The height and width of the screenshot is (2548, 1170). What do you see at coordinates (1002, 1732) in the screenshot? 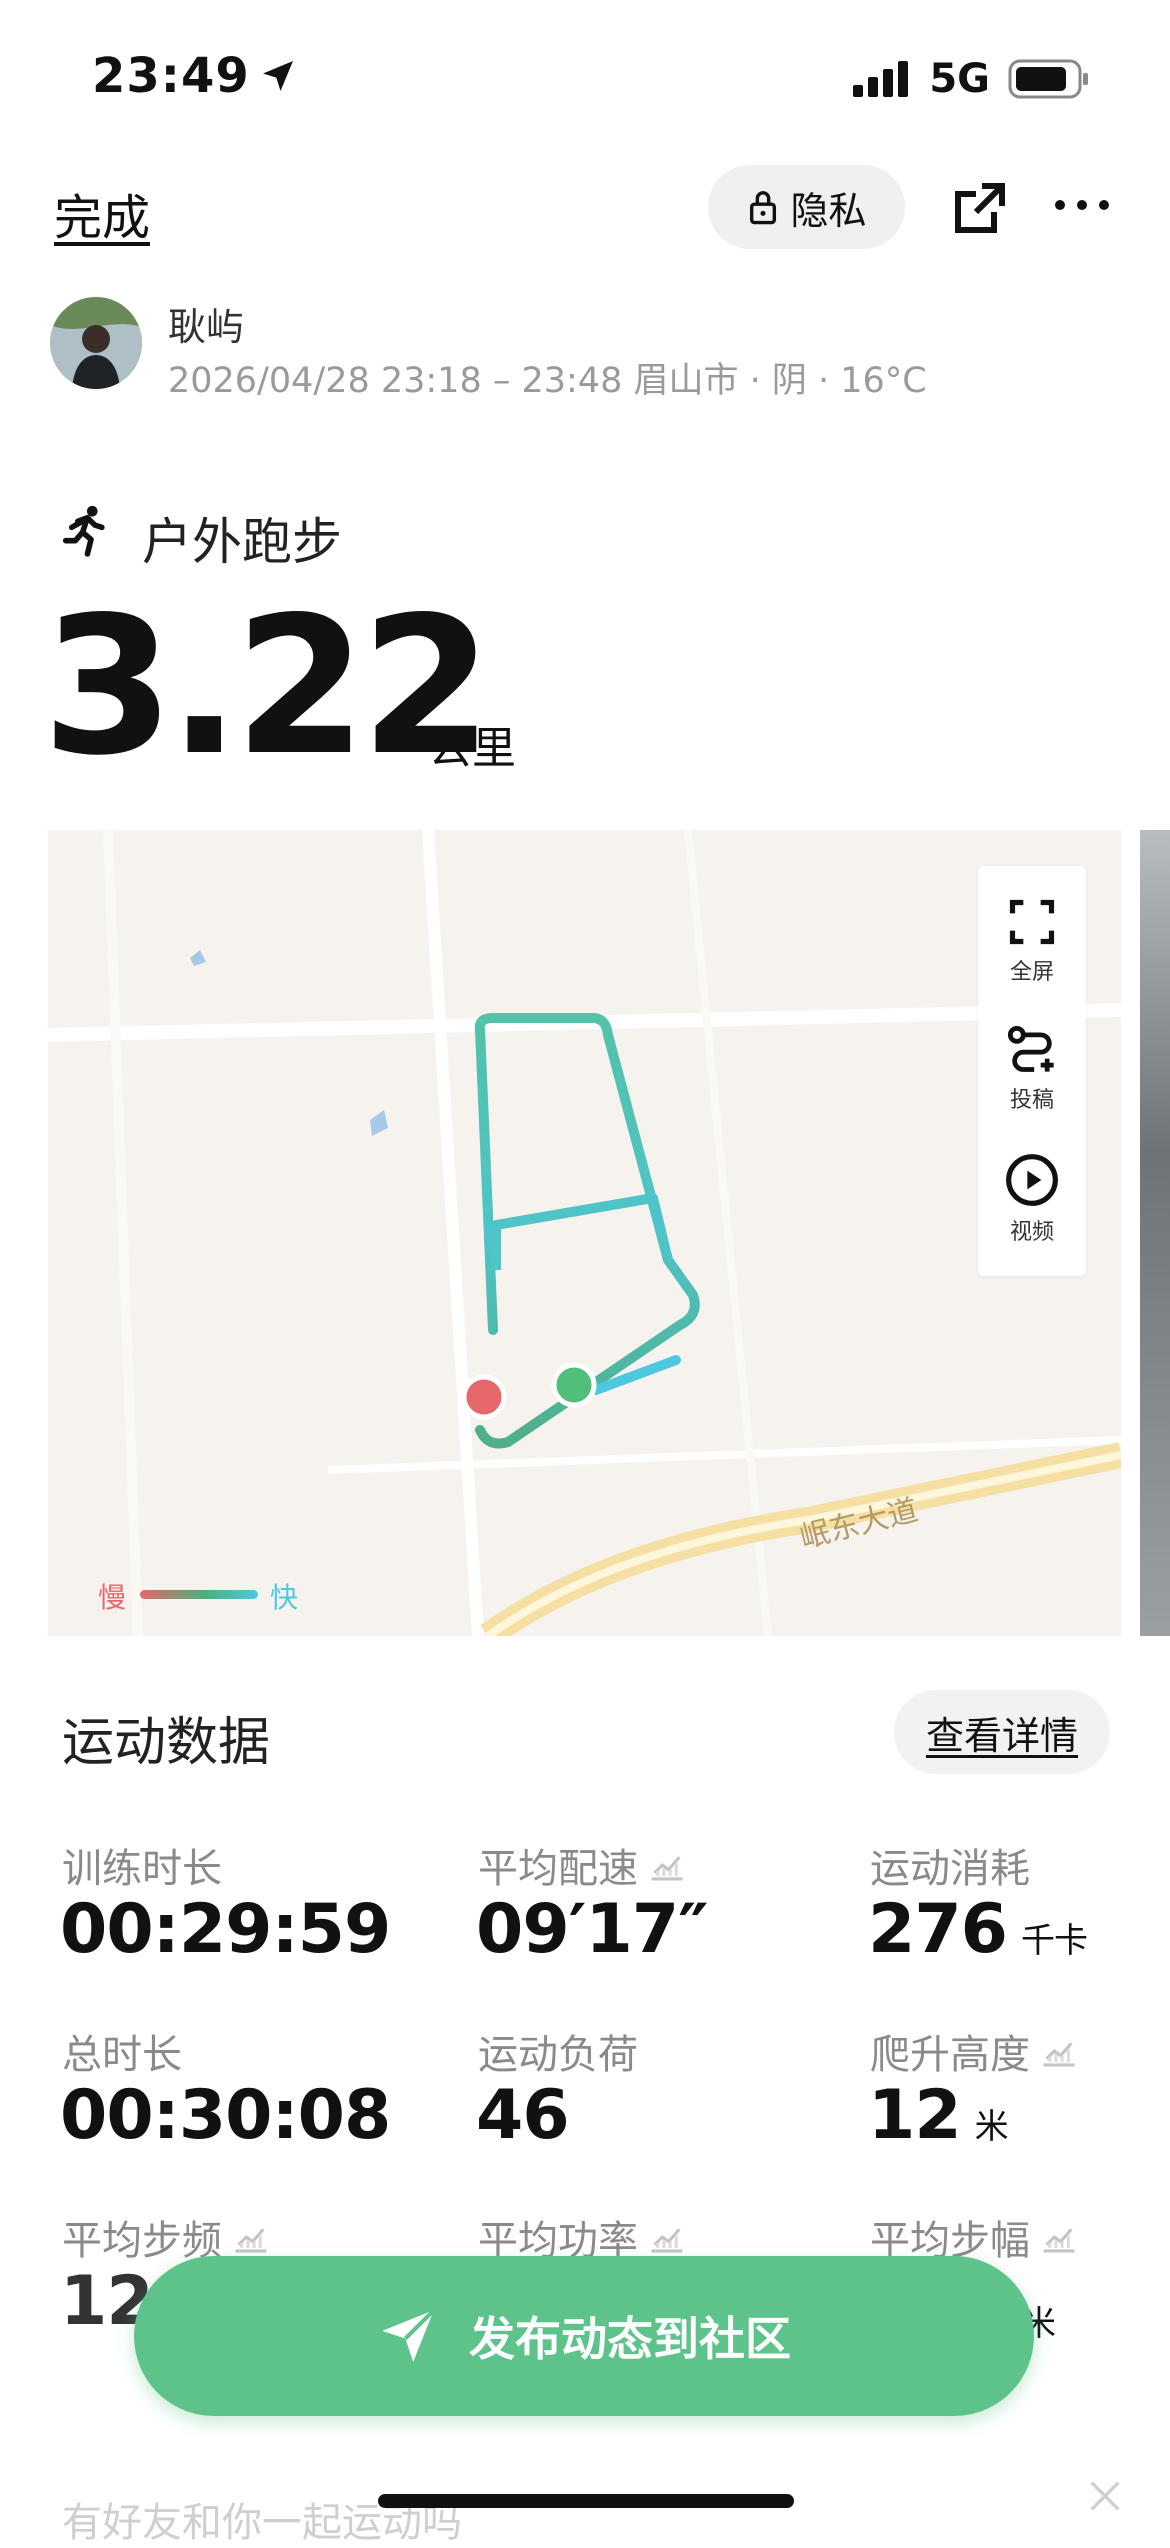
I see `view-details-button: 查看详情` at bounding box center [1002, 1732].